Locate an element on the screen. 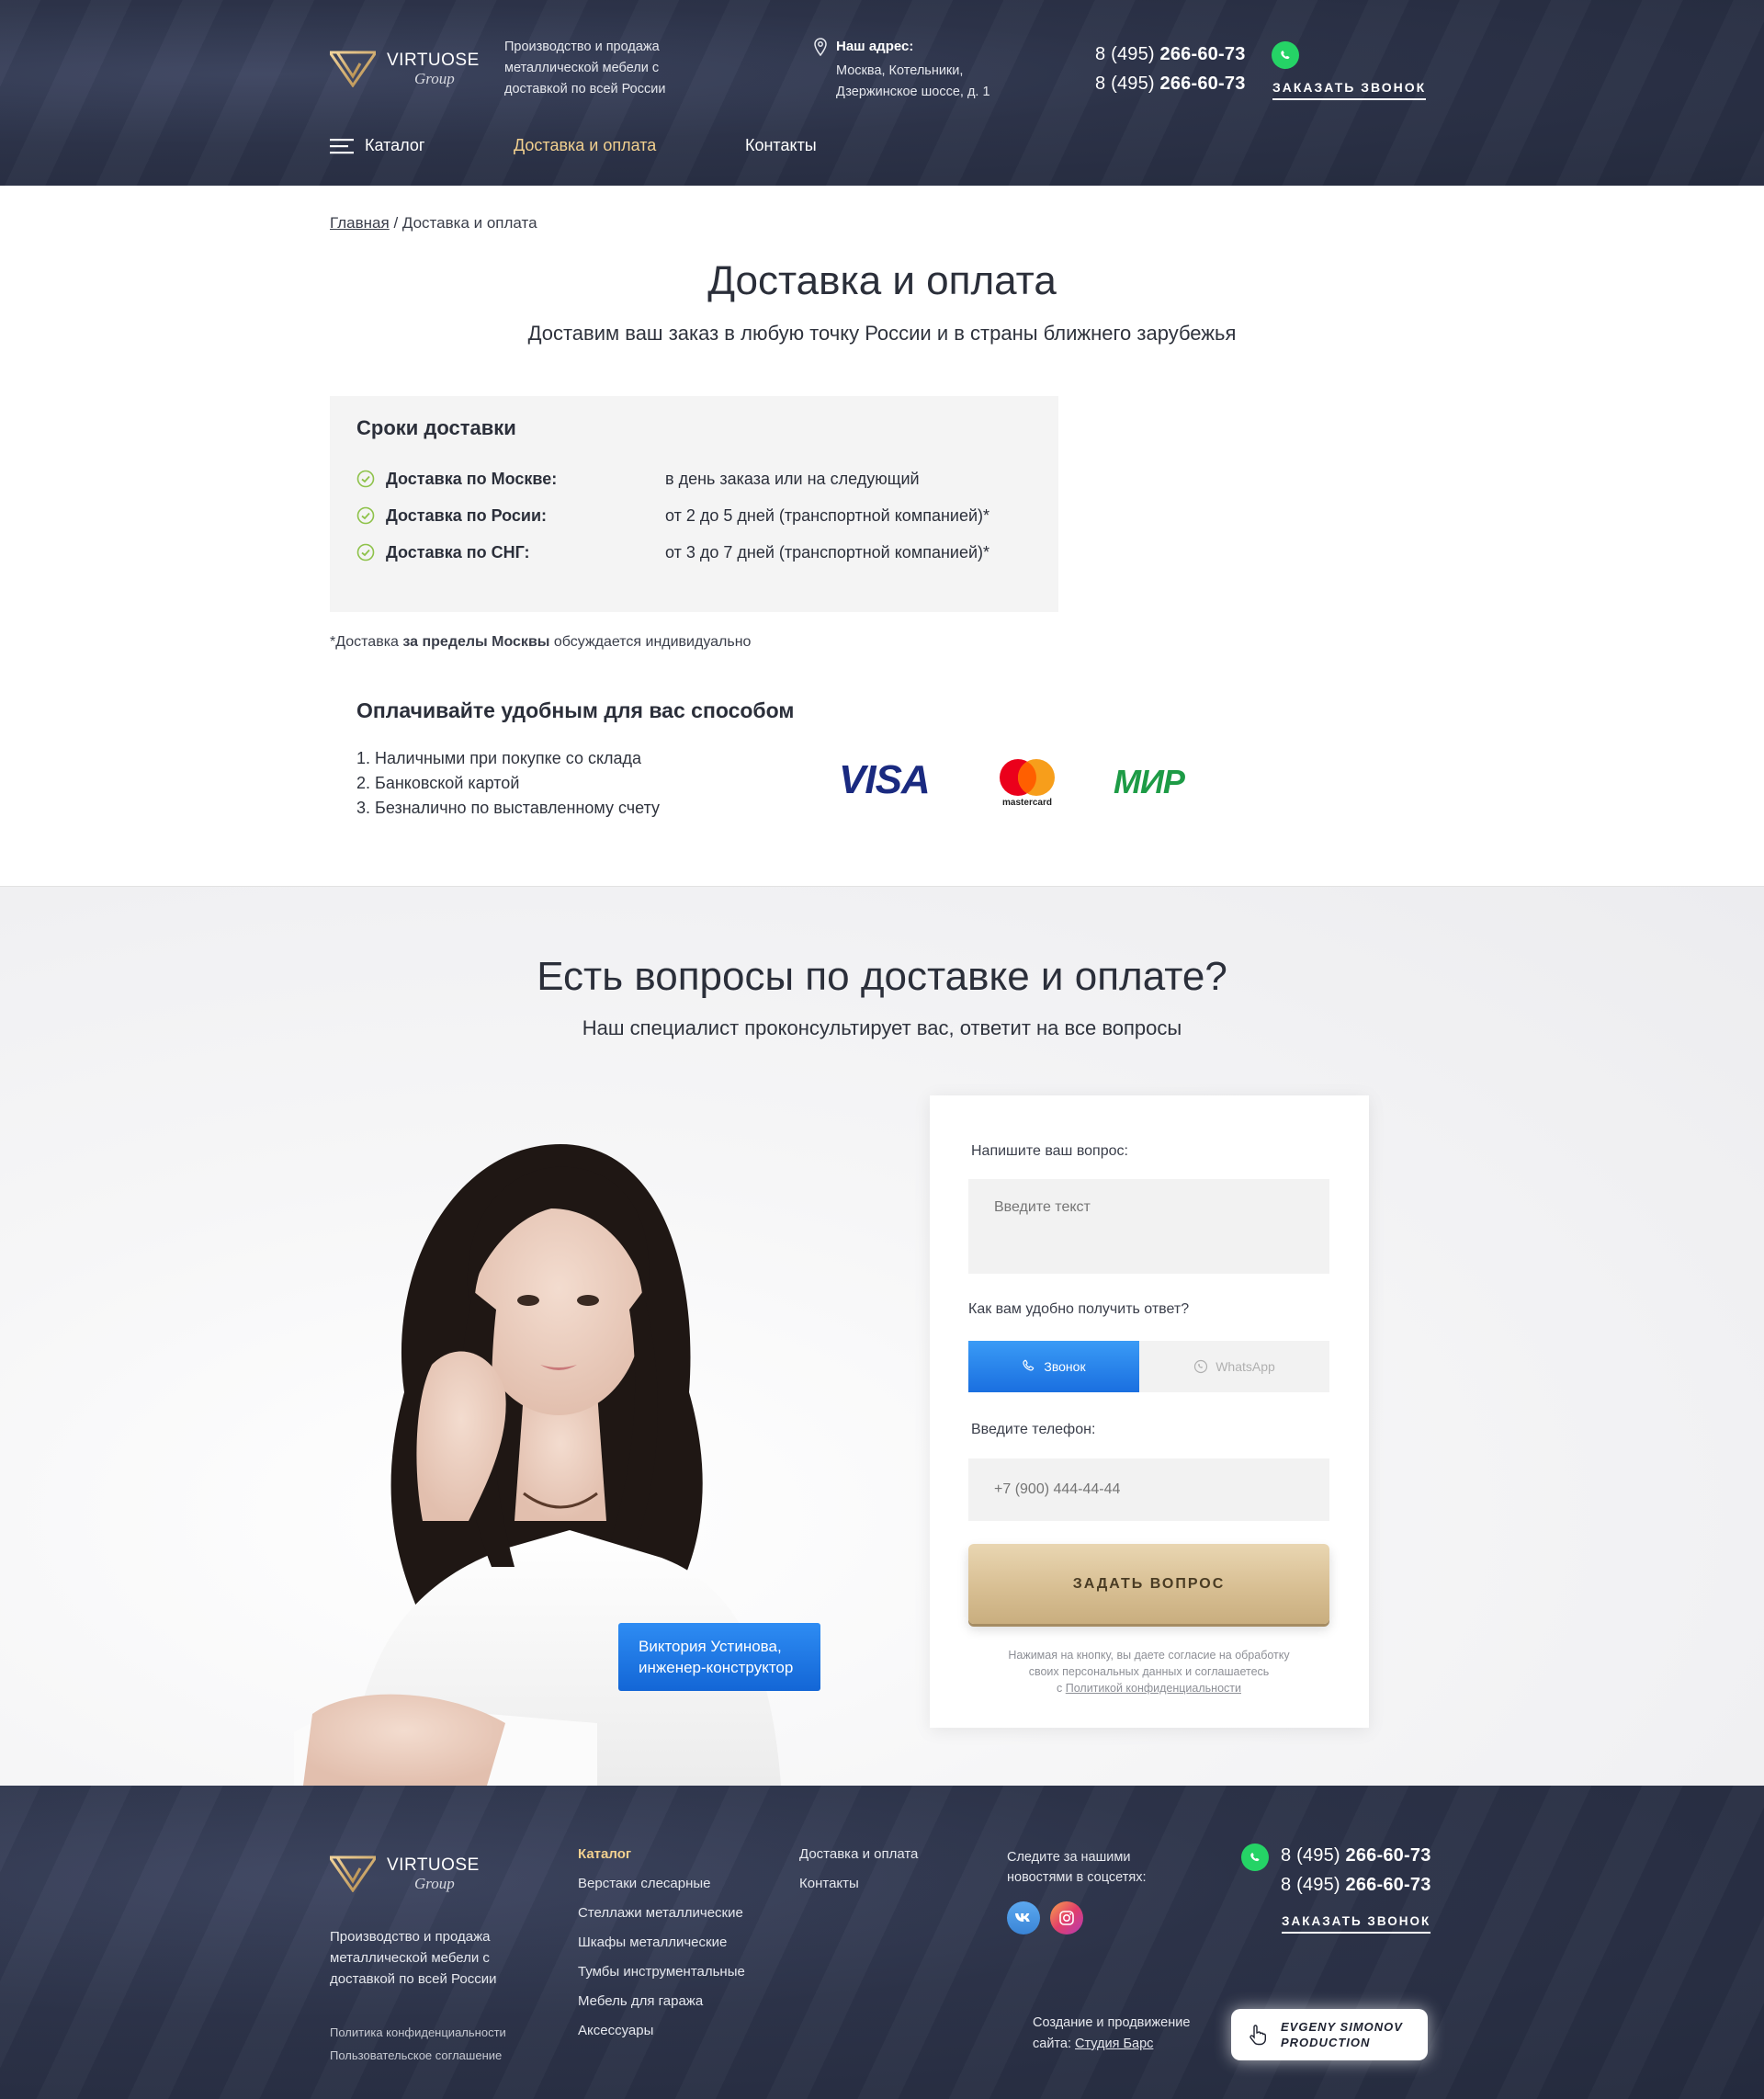 The image size is (1764, 2099). footer-phone-1: 8 (495) 266-60-73 is located at coordinates (1356, 1856).